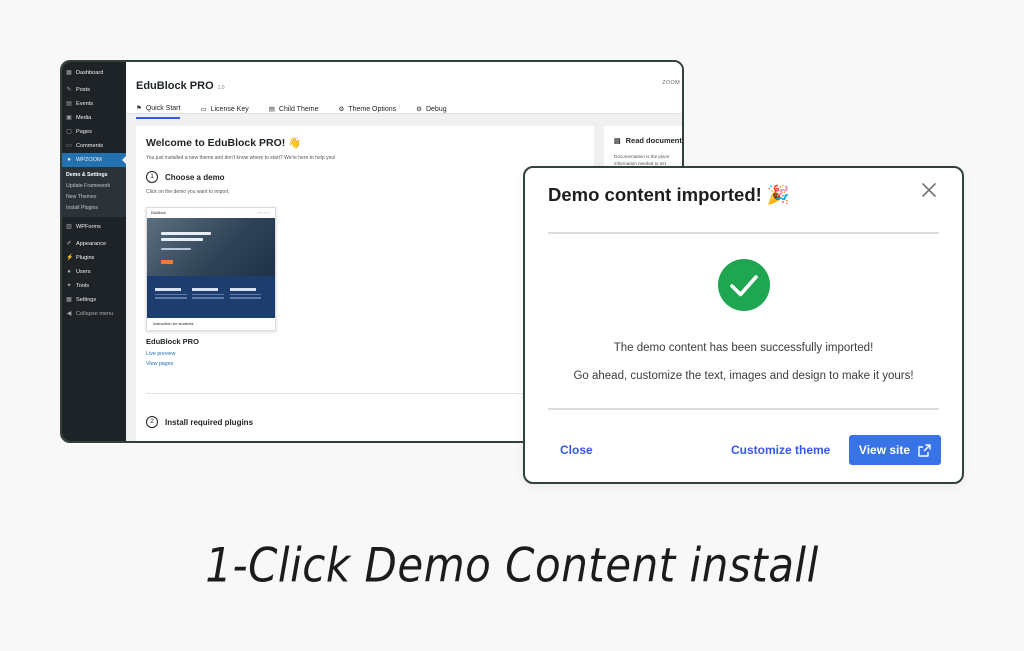 This screenshot has width=1024, height=651. I want to click on sidebar-item-label: Plugins, so click(85, 258).